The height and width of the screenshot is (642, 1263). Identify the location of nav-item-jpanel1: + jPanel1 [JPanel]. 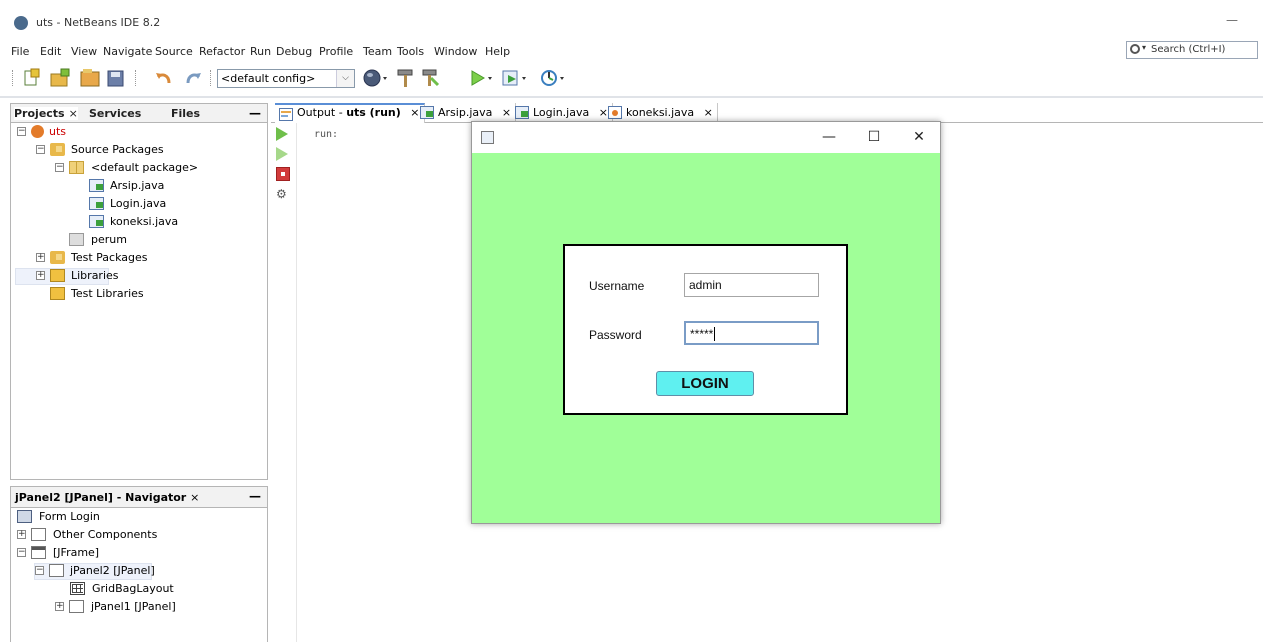
(140, 607).